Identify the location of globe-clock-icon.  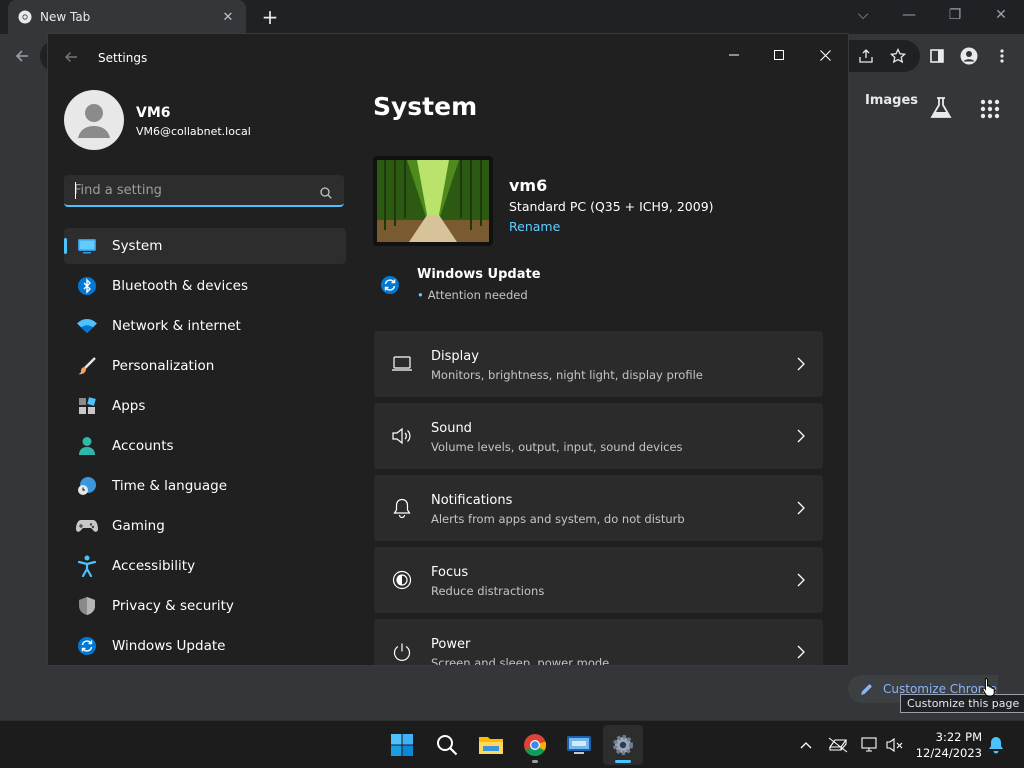
(87, 486).